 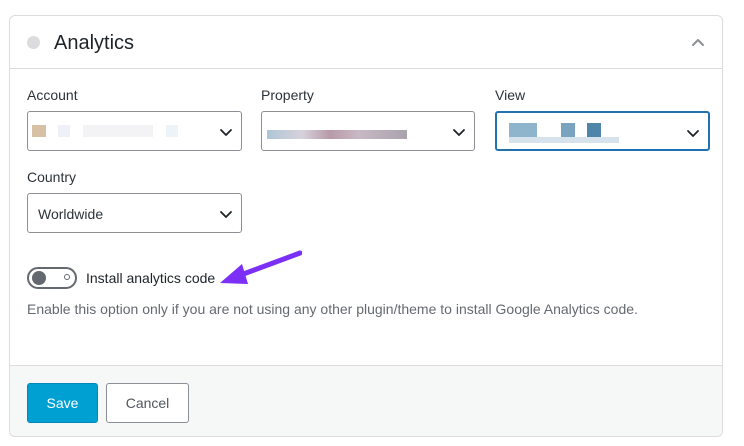 What do you see at coordinates (67, 277) in the screenshot?
I see `toggle-off-indicator` at bounding box center [67, 277].